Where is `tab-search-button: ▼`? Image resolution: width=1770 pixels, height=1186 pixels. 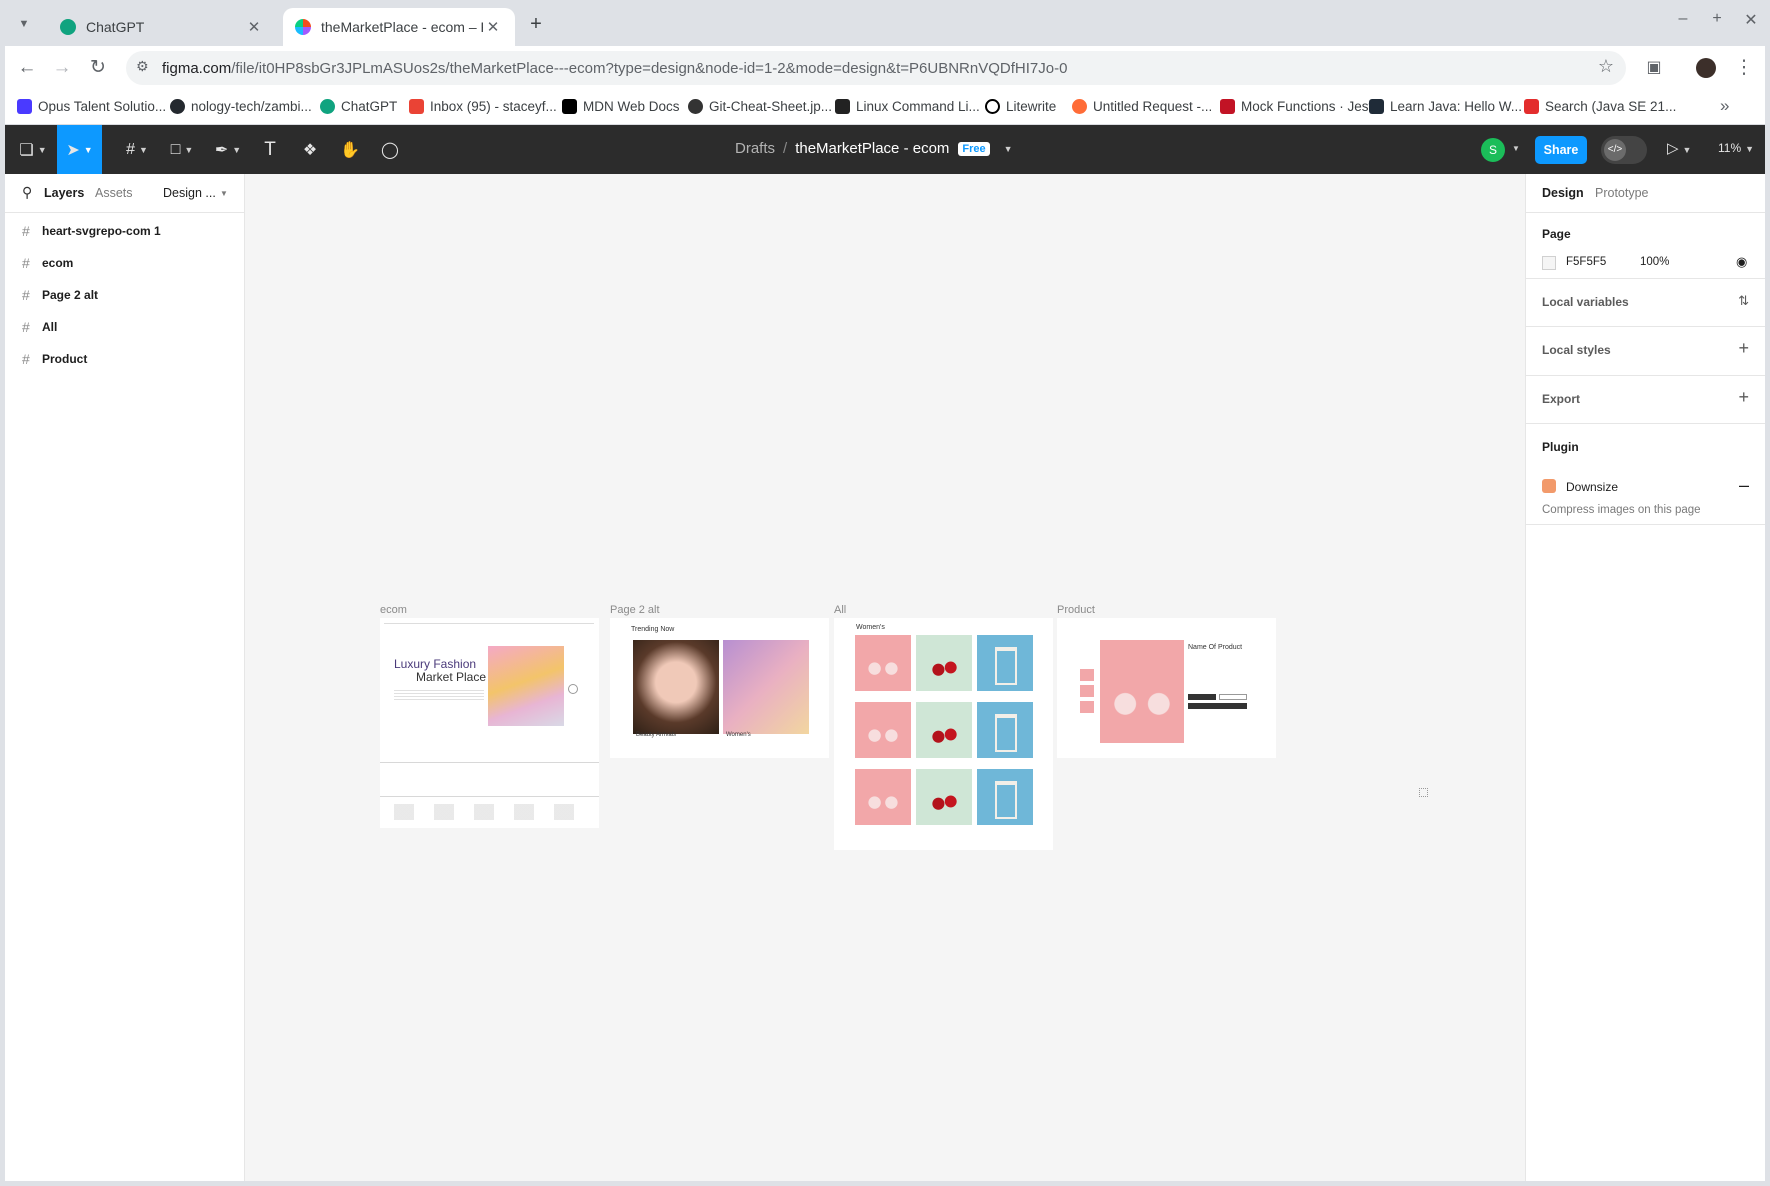
tab-search-button: ▼ is located at coordinates (24, 24).